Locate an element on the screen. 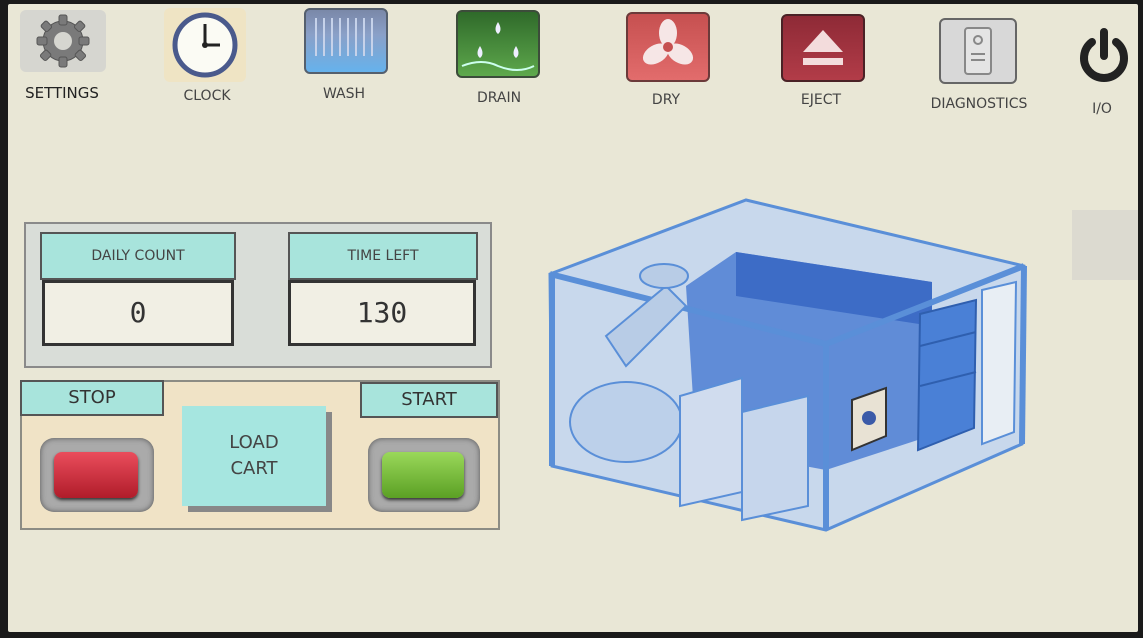 The image size is (1143, 638). dry-button: DRY is located at coordinates (668, 59).